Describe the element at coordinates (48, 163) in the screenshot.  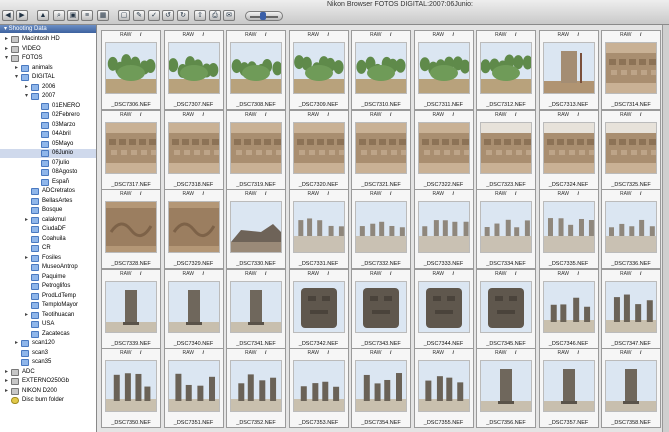
I see `tree-item-07julio: 07julio` at that location.